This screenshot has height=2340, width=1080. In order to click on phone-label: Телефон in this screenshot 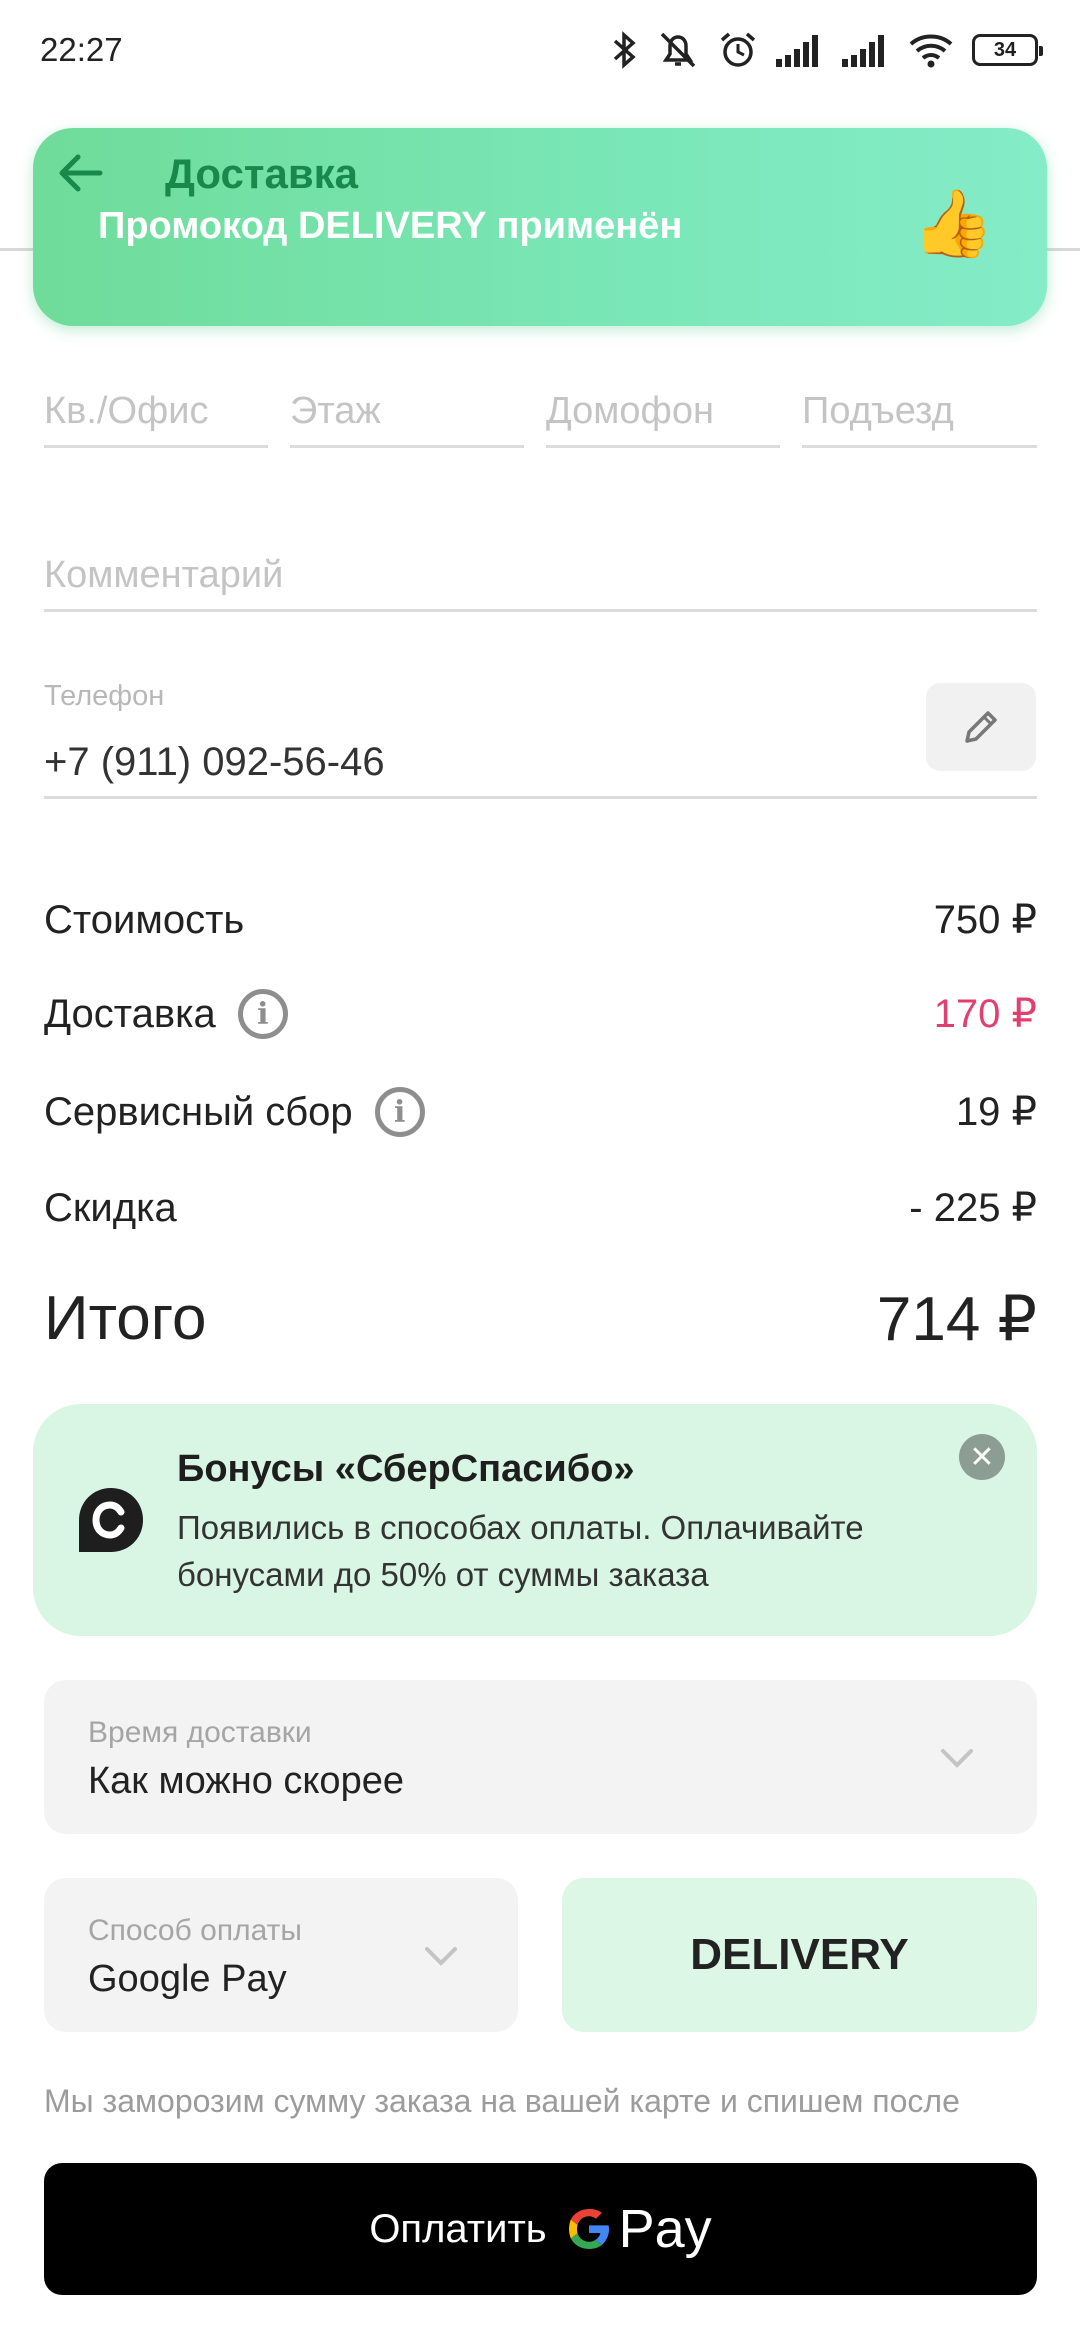, I will do `click(104, 696)`.